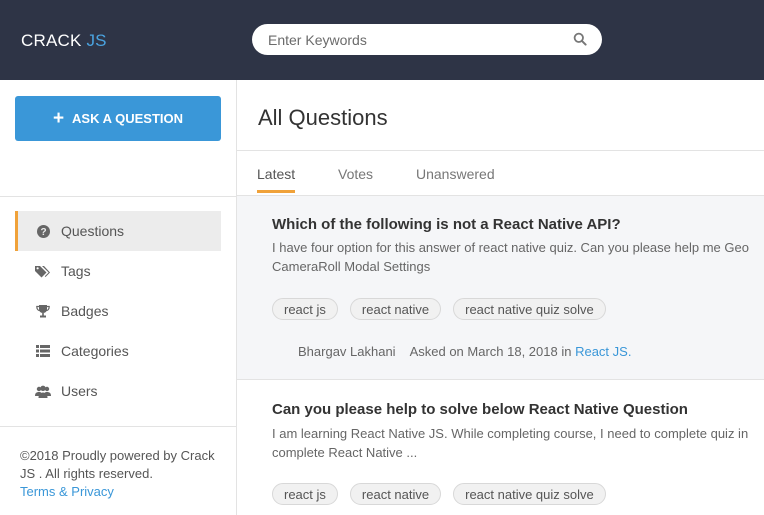 The image size is (764, 515). I want to click on terms-privacy-link: Terms & Privacy, so click(67, 491).